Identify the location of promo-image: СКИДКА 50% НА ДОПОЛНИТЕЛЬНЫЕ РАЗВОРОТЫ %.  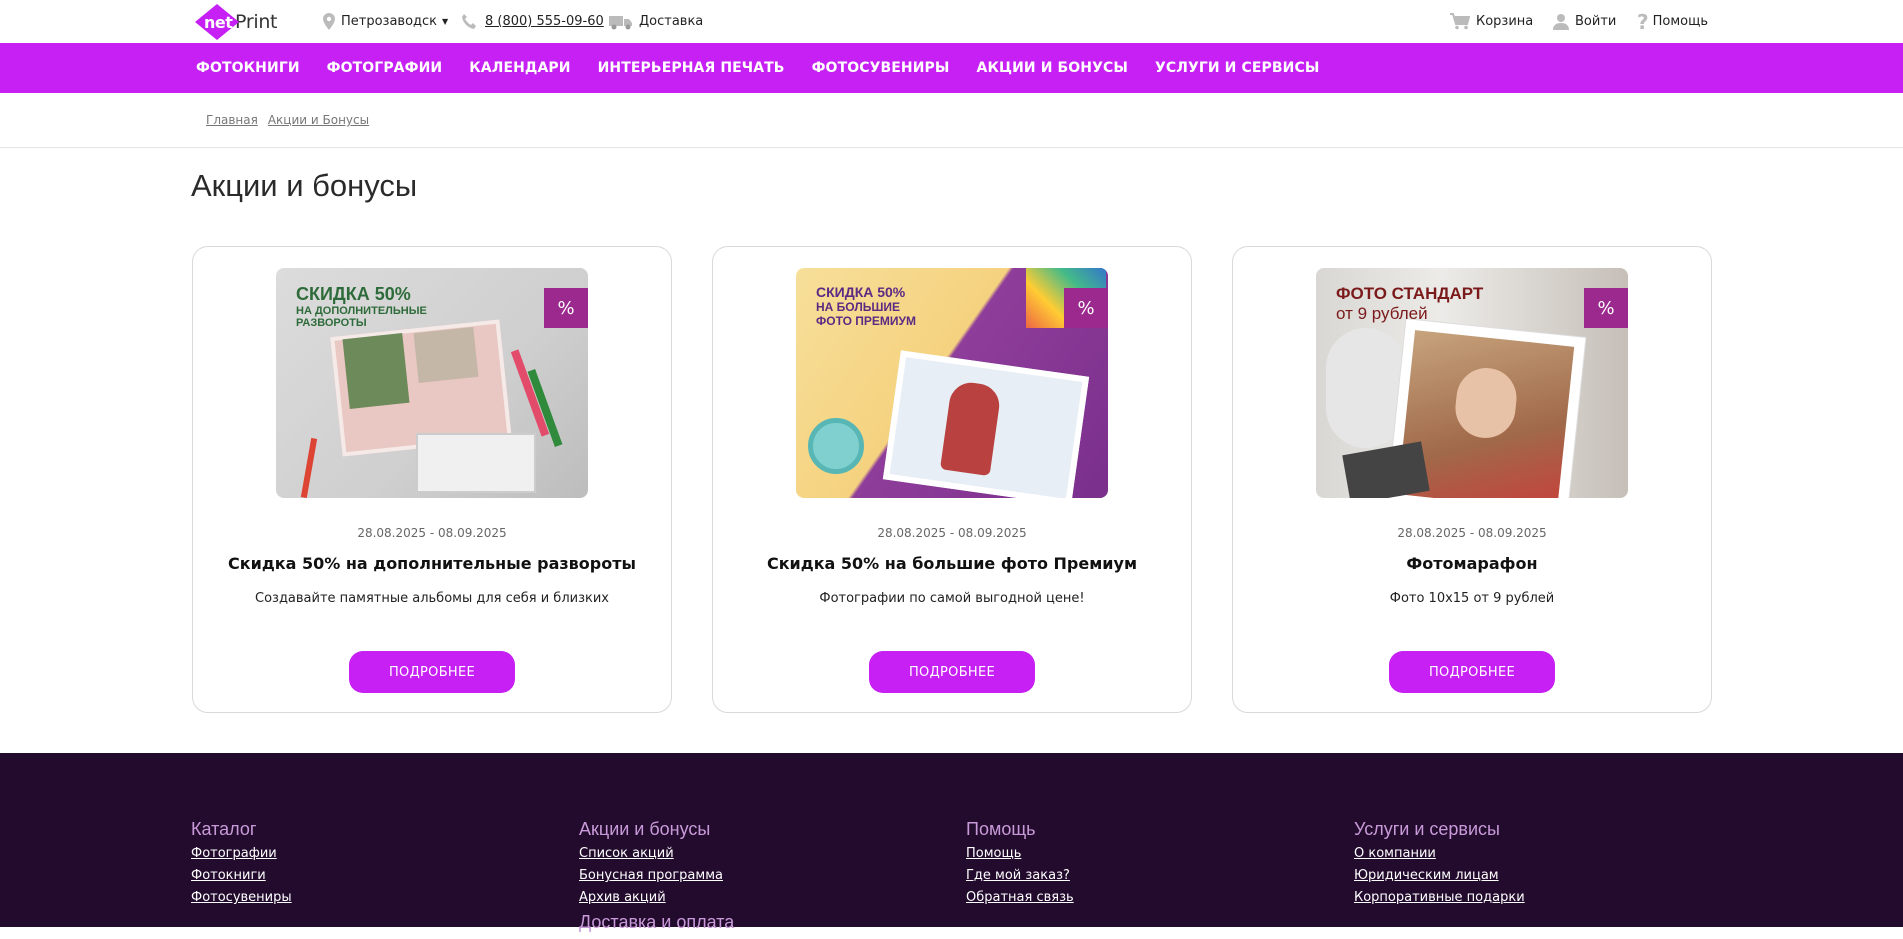
(432, 383).